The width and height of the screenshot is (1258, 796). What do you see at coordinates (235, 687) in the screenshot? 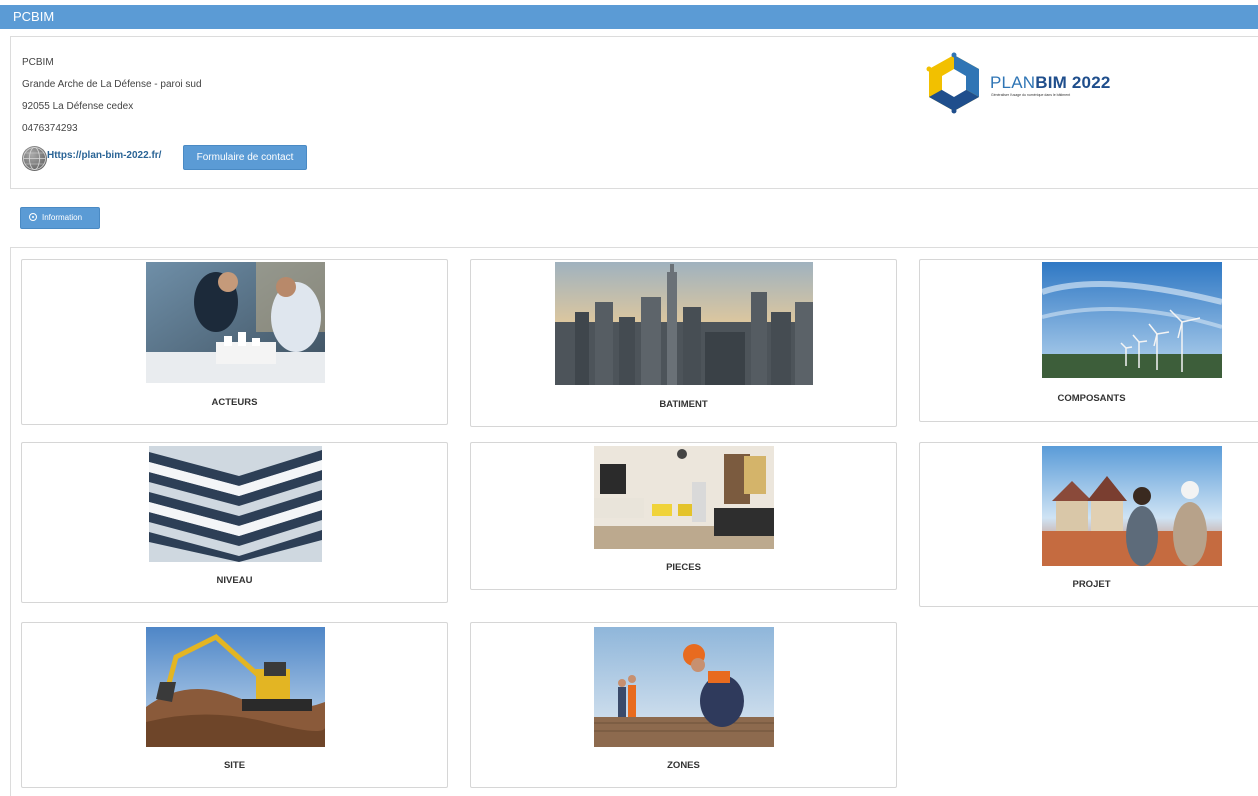
I see `site-image` at bounding box center [235, 687].